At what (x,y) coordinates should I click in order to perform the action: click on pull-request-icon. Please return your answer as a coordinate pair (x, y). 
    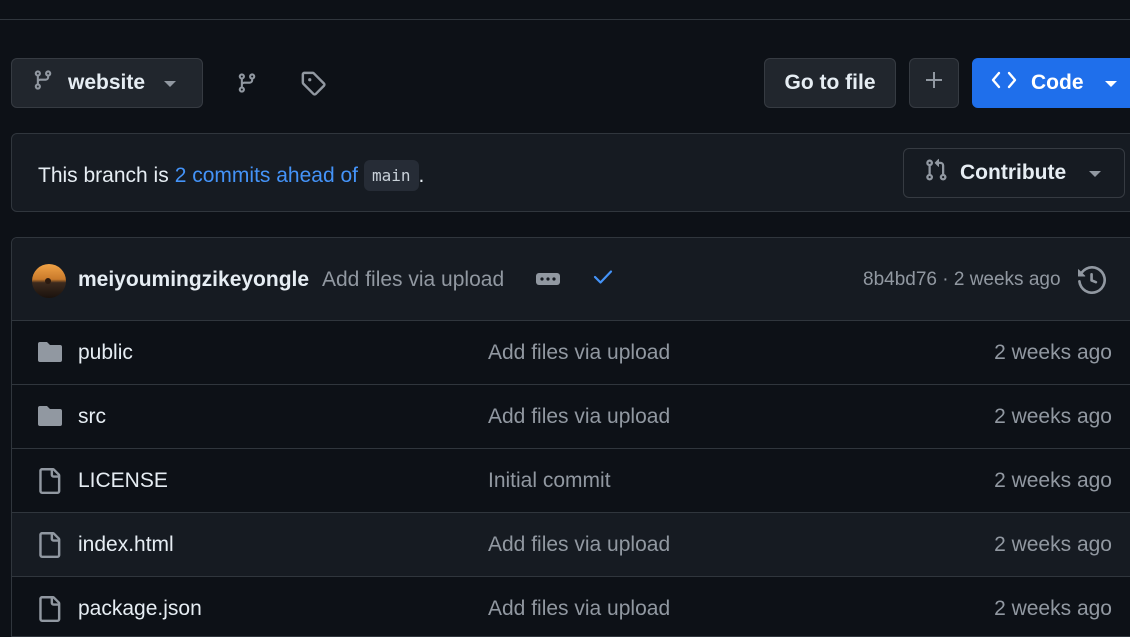
    Looking at the image, I should click on (936, 173).